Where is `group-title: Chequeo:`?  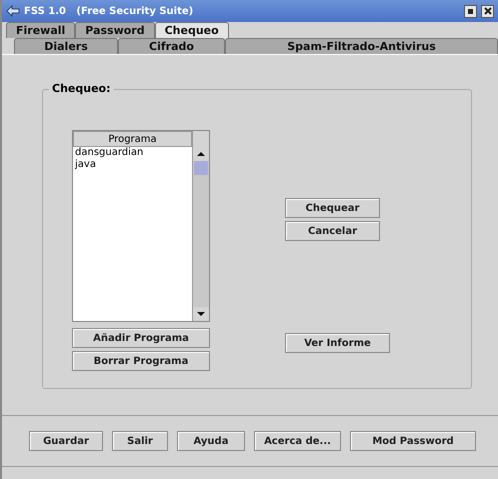 group-title: Chequeo: is located at coordinates (81, 88).